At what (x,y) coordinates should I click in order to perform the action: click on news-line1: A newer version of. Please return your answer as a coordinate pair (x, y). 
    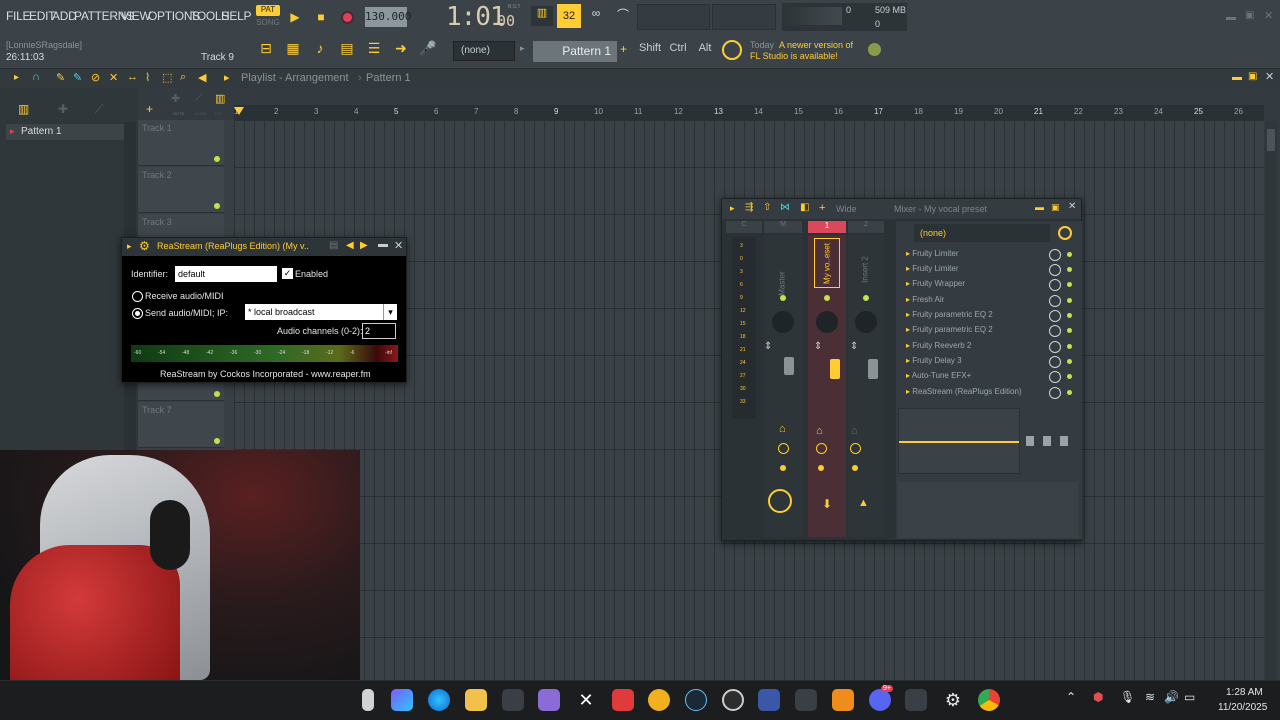
    Looking at the image, I should click on (816, 45).